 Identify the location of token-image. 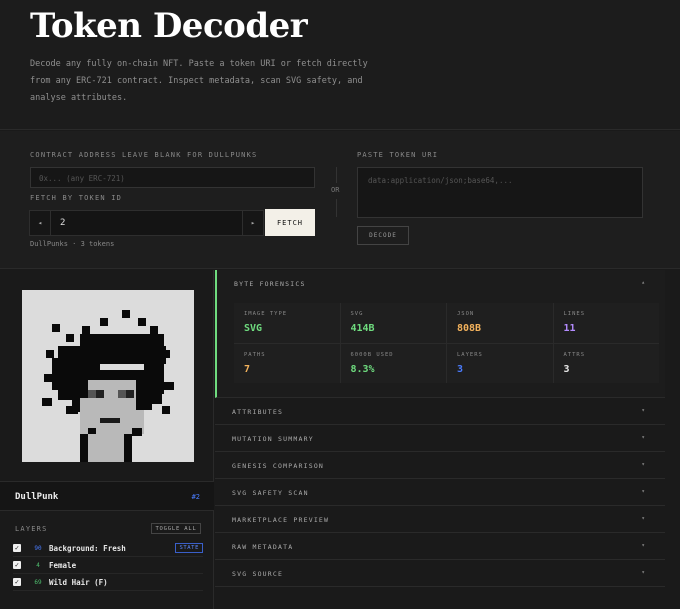
(108, 376).